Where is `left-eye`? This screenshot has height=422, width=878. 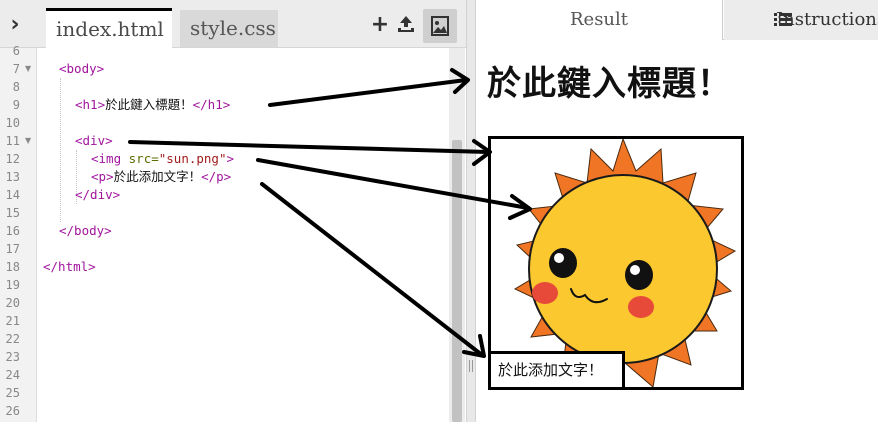 left-eye is located at coordinates (563, 263).